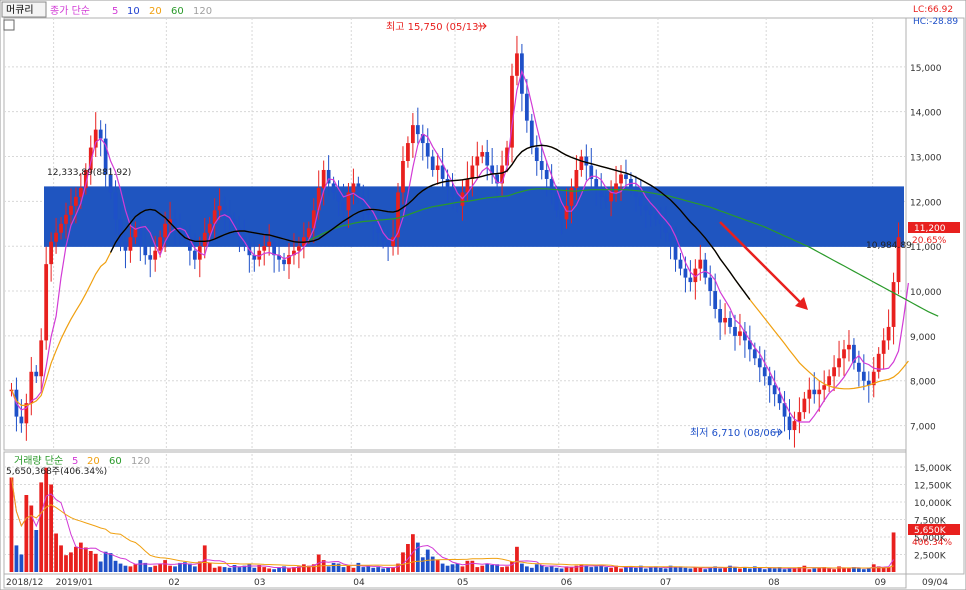 The height and width of the screenshot is (590, 966). I want to click on volume-legend-label: 거래량 단순, so click(38, 461).